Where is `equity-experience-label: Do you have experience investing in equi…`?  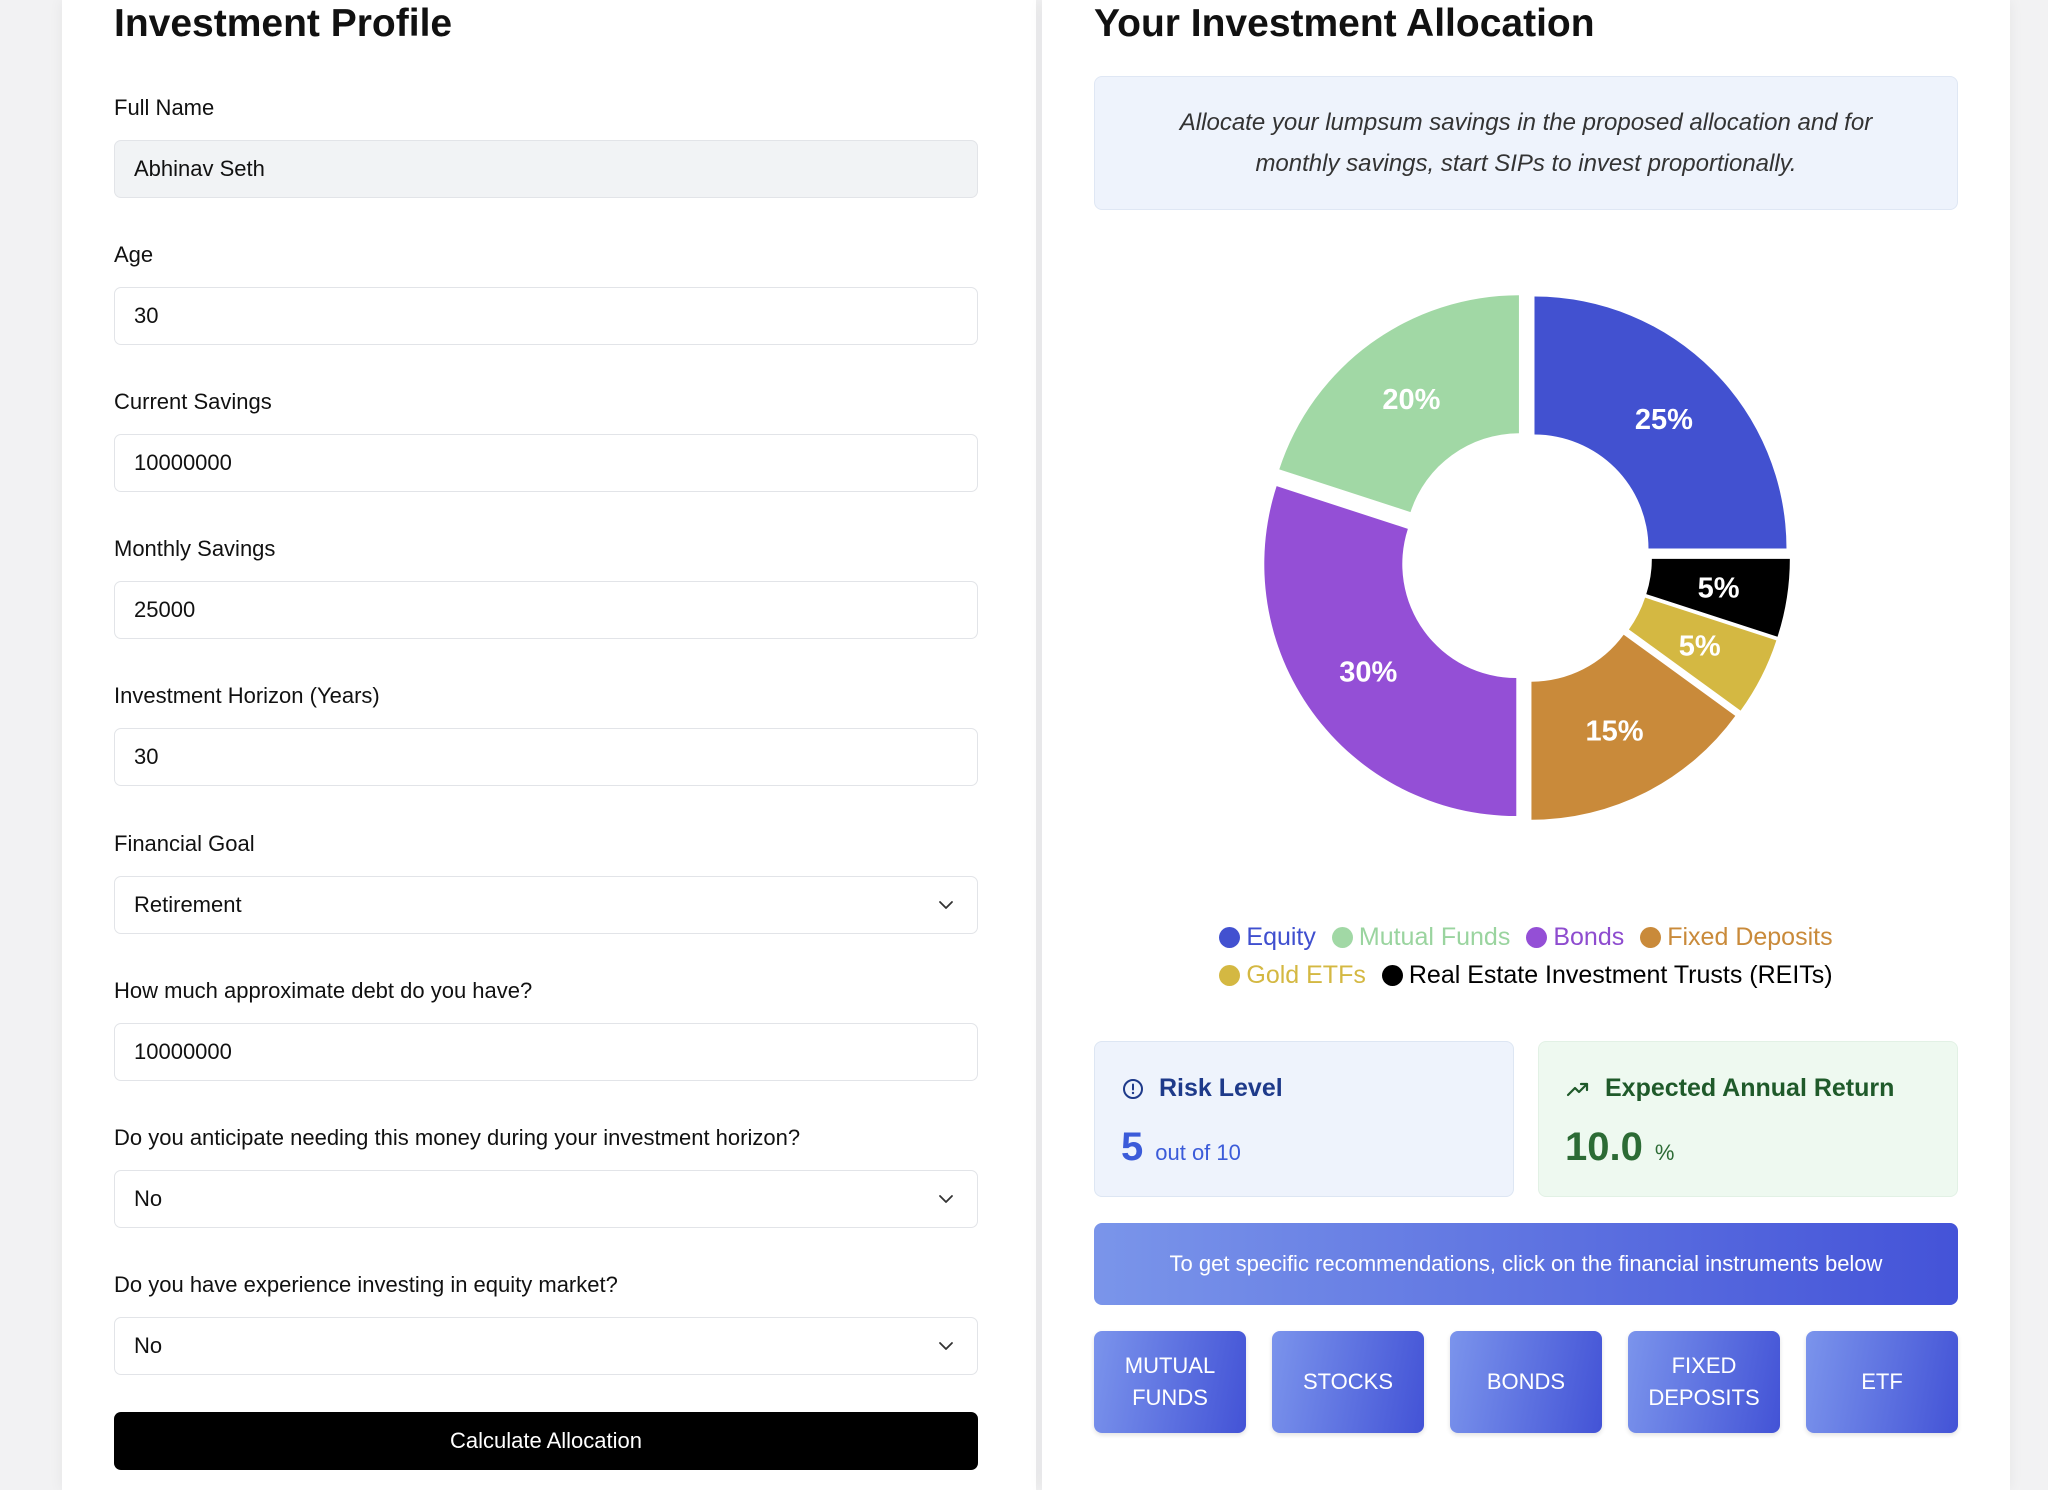 equity-experience-label: Do you have experience investing in equi… is located at coordinates (366, 1284).